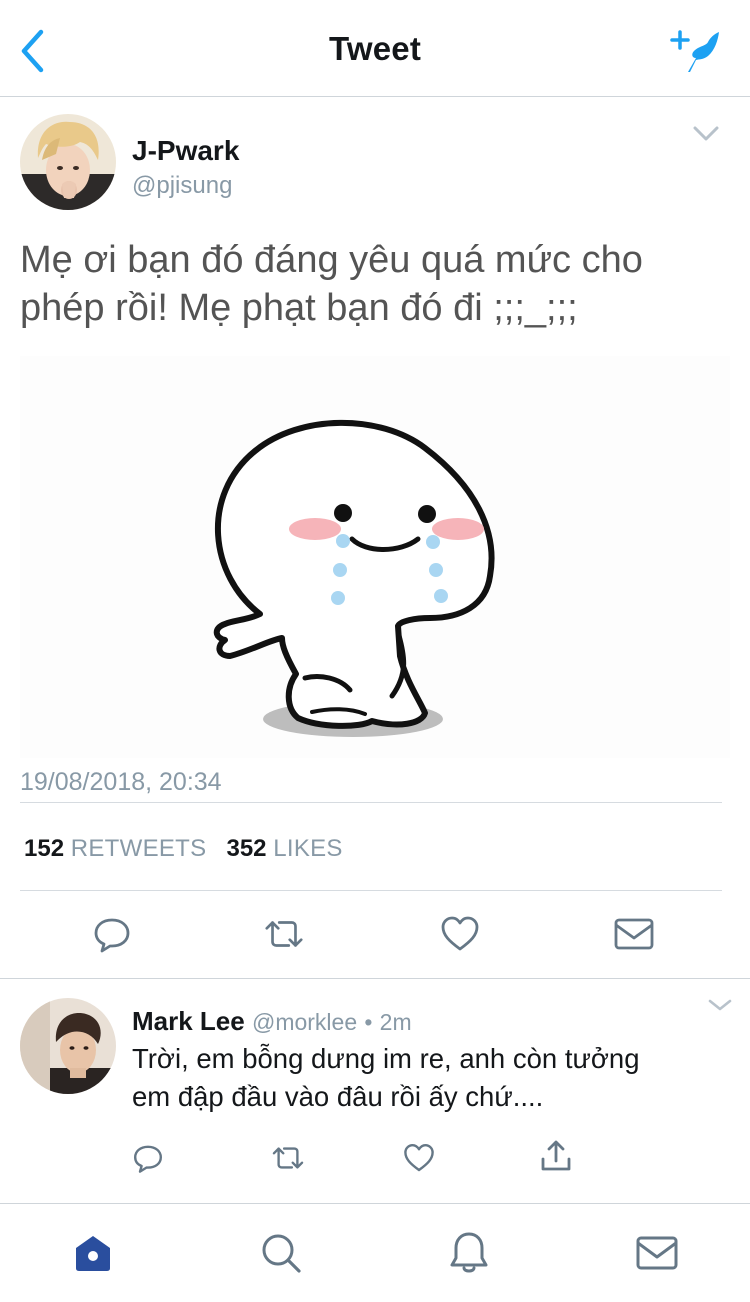  I want to click on likes-count: 352, so click(246, 848).